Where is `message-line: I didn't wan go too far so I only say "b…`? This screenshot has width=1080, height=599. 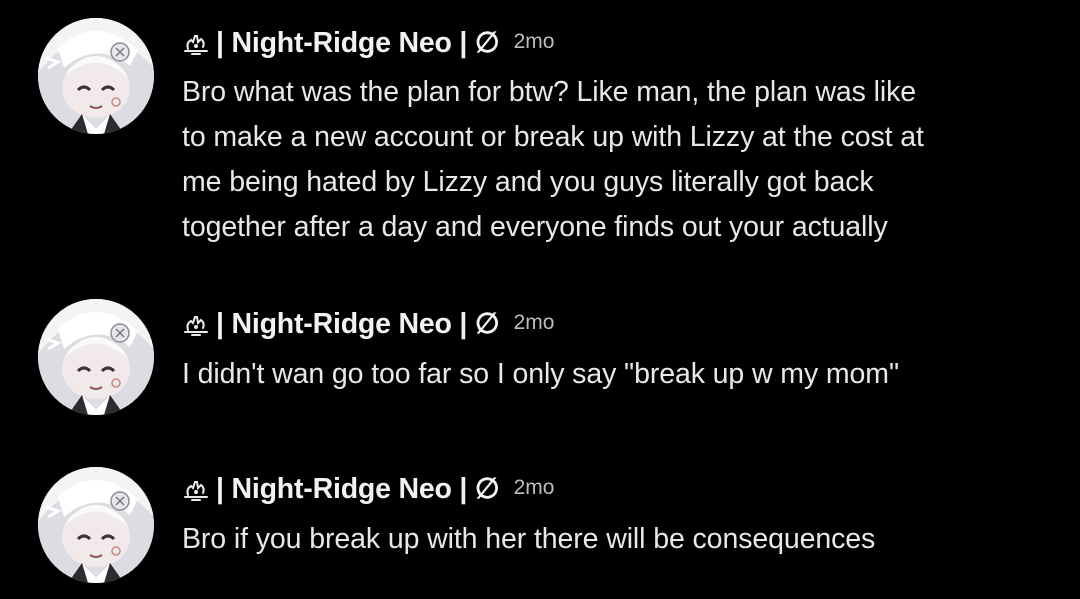
message-line: I didn't wan go too far so I only say "b… is located at coordinates (540, 374).